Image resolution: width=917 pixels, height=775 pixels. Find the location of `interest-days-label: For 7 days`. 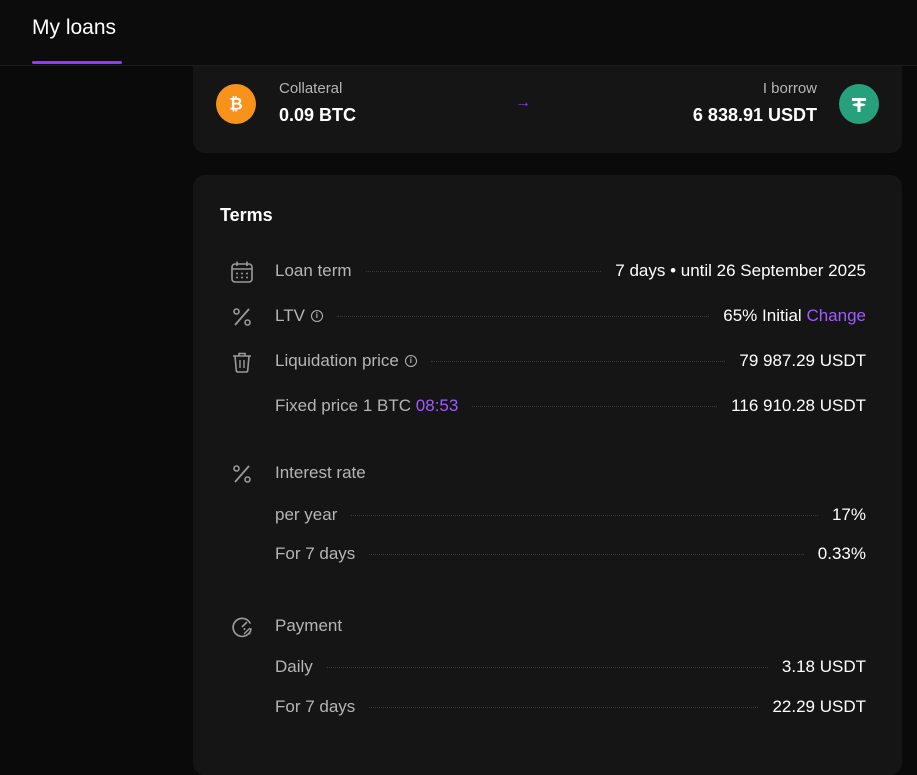

interest-days-label: For 7 days is located at coordinates (315, 553).